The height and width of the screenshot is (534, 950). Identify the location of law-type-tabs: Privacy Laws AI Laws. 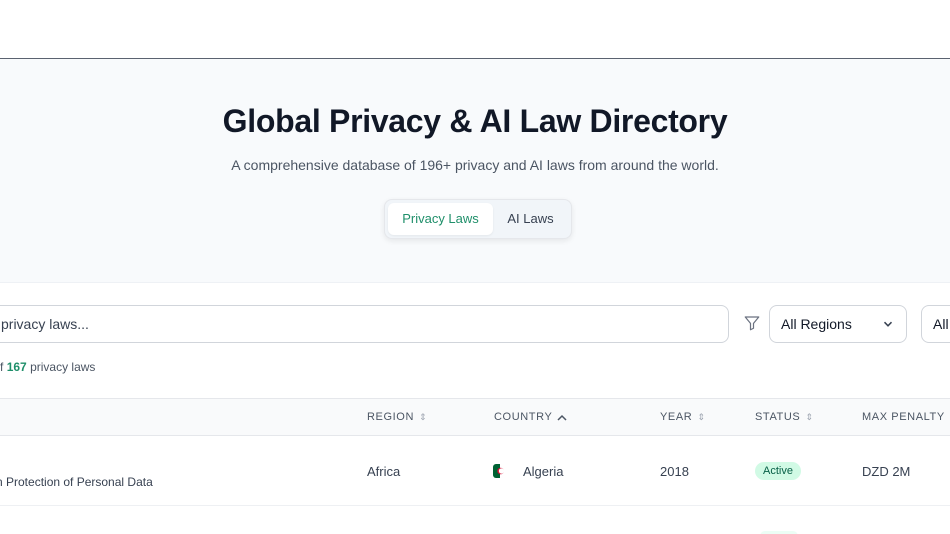
(478, 219).